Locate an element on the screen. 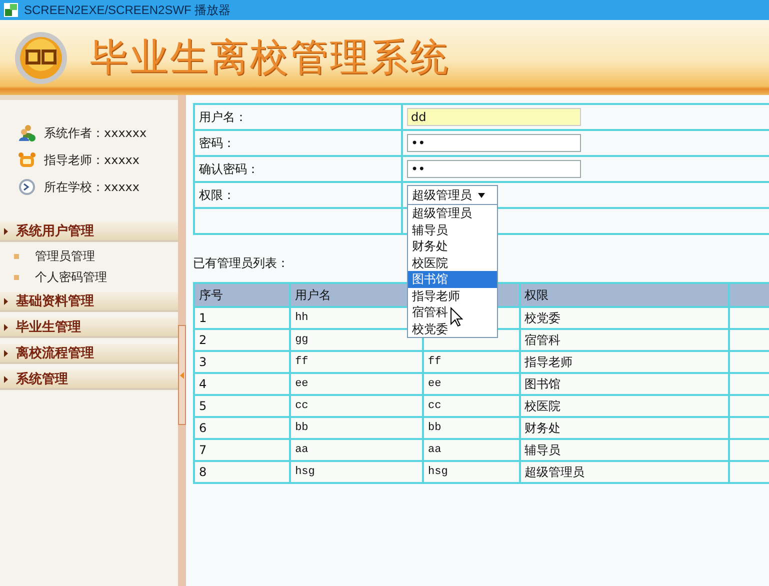  menu-item: 个人密码管理 is located at coordinates (71, 277).